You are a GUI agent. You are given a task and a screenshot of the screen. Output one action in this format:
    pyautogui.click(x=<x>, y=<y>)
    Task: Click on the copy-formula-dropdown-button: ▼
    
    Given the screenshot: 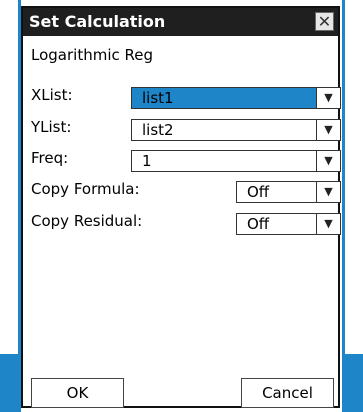 What is the action you would take?
    pyautogui.click(x=328, y=192)
    